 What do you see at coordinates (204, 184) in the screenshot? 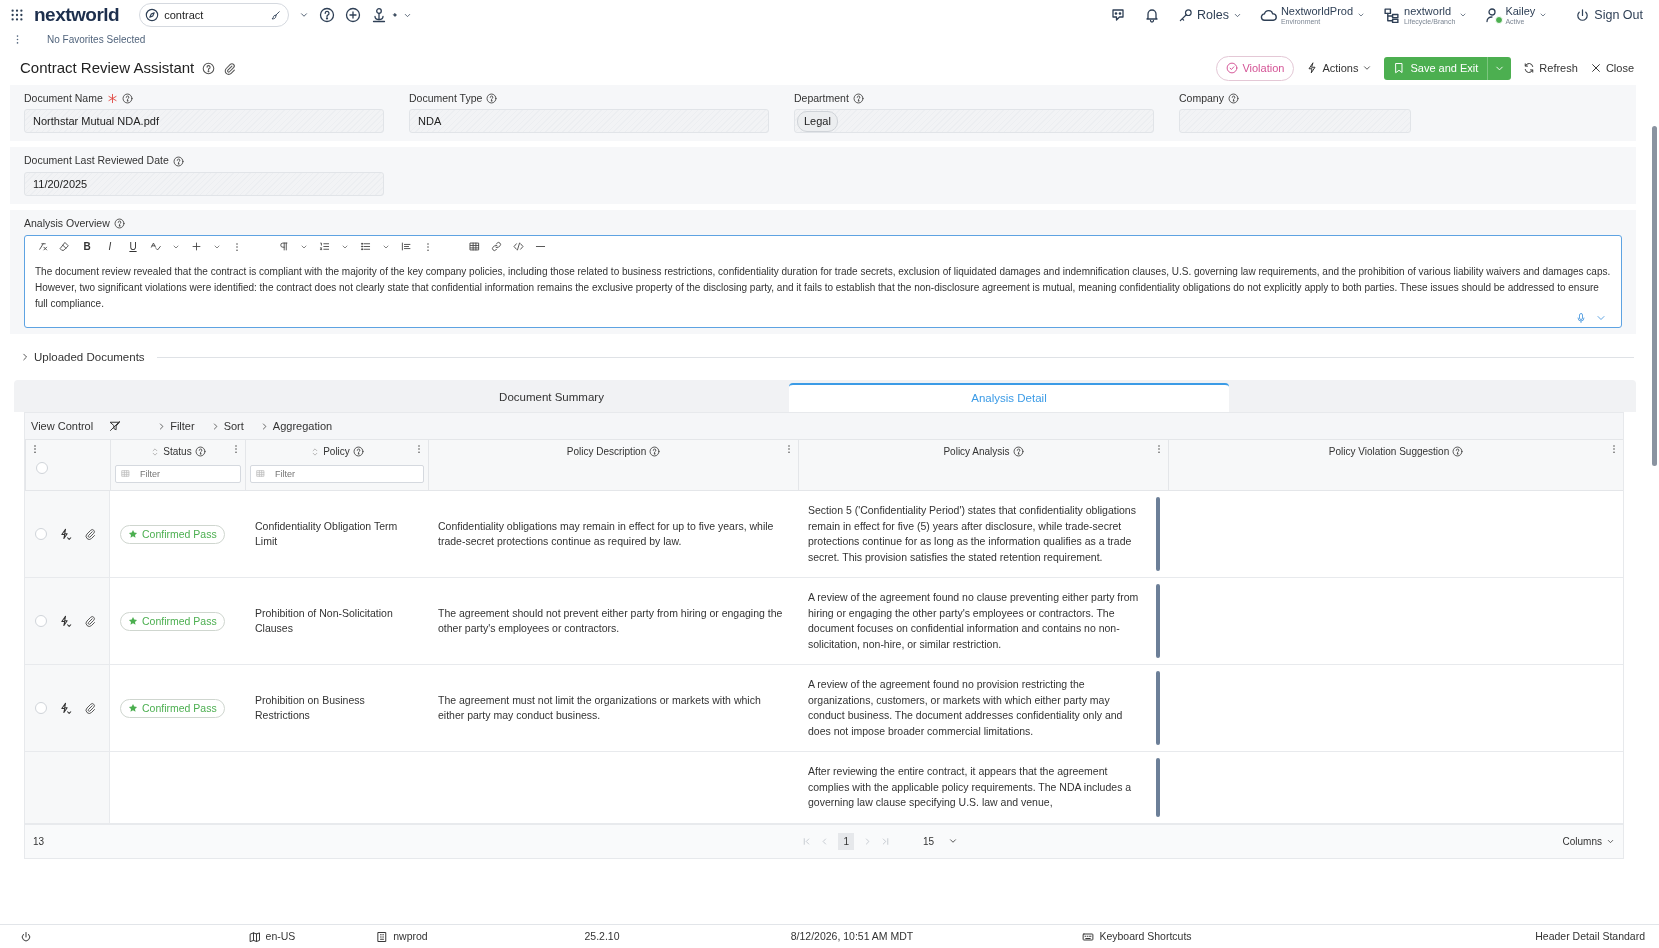
I see `text-field: 11/20/2025` at bounding box center [204, 184].